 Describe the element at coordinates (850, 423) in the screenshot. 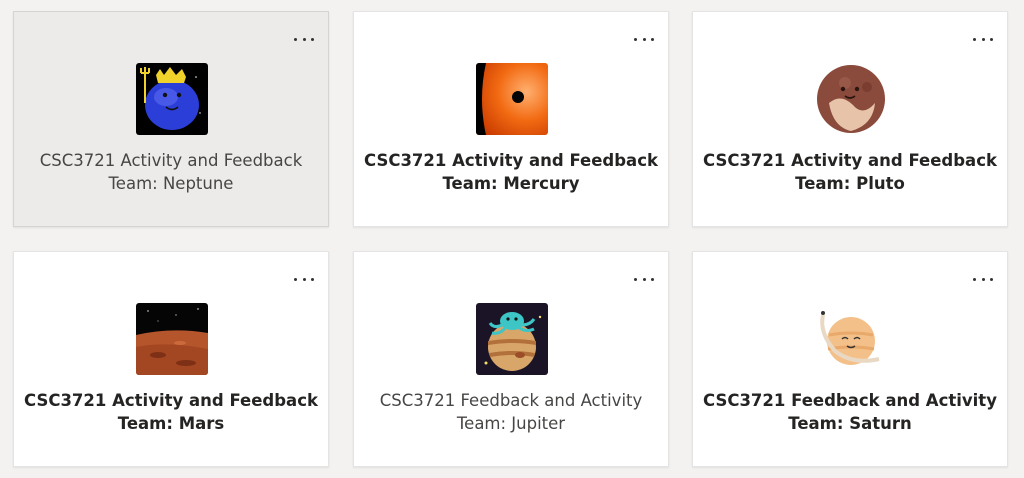

I see `team-subtitle: Team: Saturn` at that location.